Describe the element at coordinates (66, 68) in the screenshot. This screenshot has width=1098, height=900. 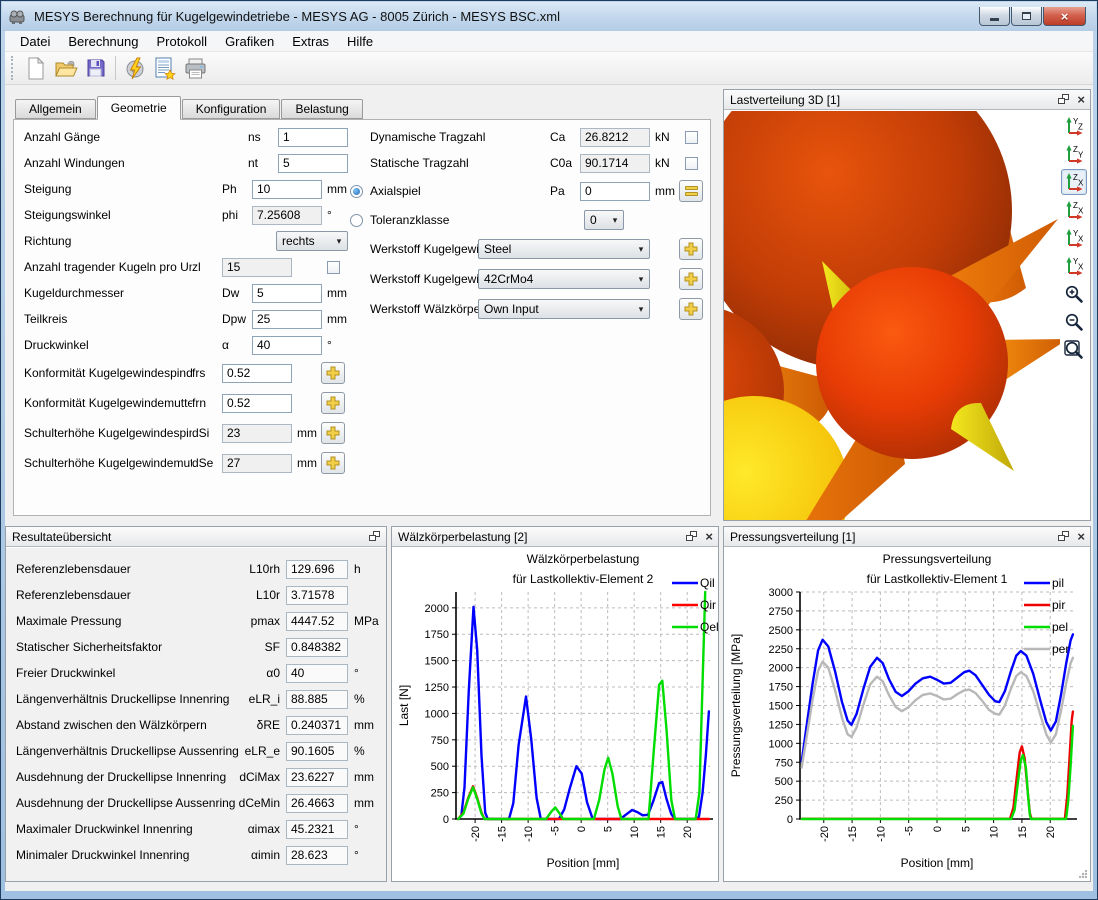
I see `open-file-button` at that location.